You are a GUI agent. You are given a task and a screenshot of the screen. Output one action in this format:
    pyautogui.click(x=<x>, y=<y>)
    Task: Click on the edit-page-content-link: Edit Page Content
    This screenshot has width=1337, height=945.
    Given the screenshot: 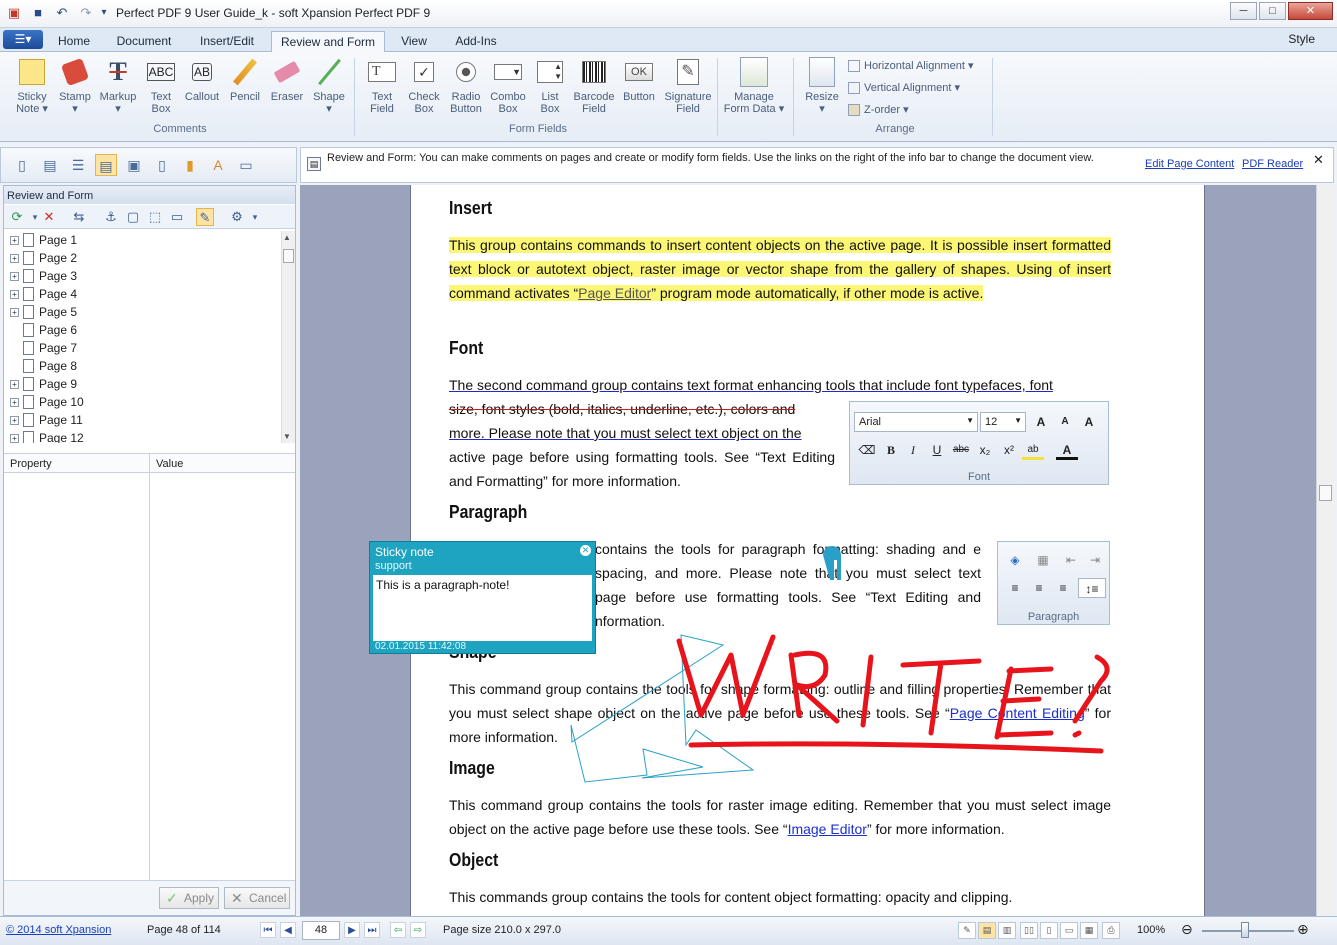 What is the action you would take?
    pyautogui.click(x=1189, y=164)
    